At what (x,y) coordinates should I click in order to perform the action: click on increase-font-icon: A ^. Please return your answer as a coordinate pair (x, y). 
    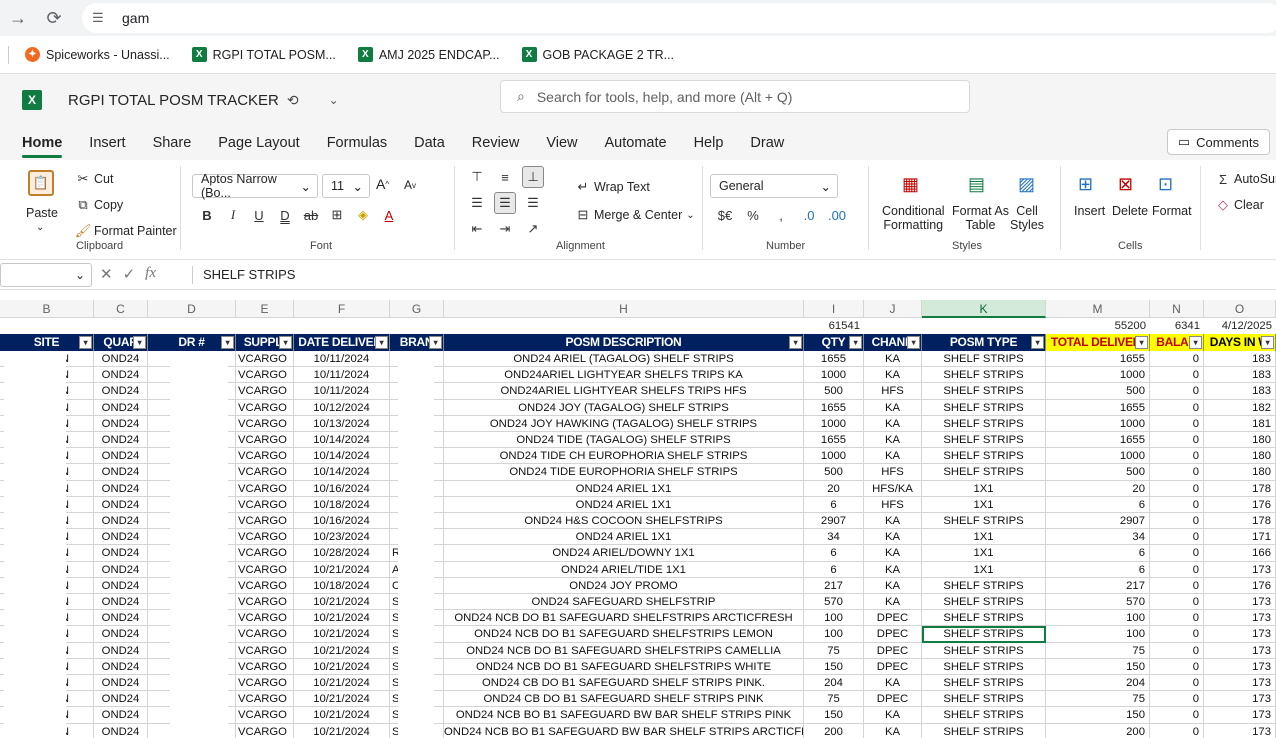
    Looking at the image, I should click on (382, 184).